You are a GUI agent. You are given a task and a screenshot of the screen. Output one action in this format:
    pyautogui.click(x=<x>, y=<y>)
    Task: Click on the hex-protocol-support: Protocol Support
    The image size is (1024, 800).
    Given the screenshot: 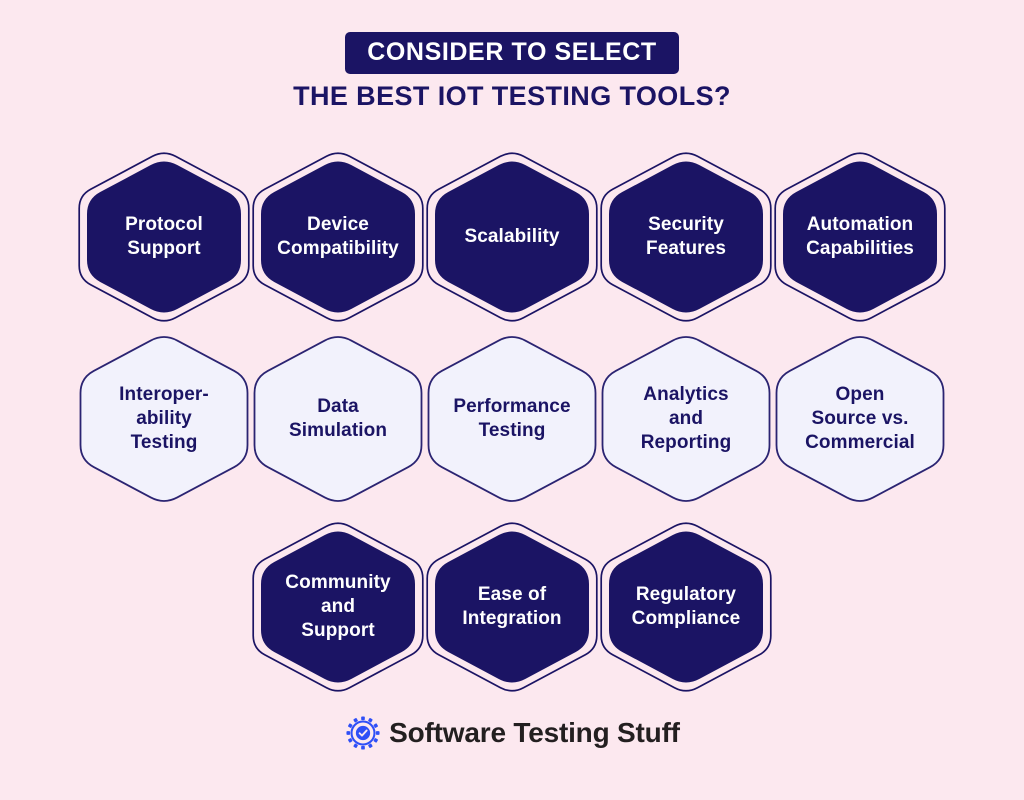 What is the action you would take?
    pyautogui.click(x=164, y=237)
    